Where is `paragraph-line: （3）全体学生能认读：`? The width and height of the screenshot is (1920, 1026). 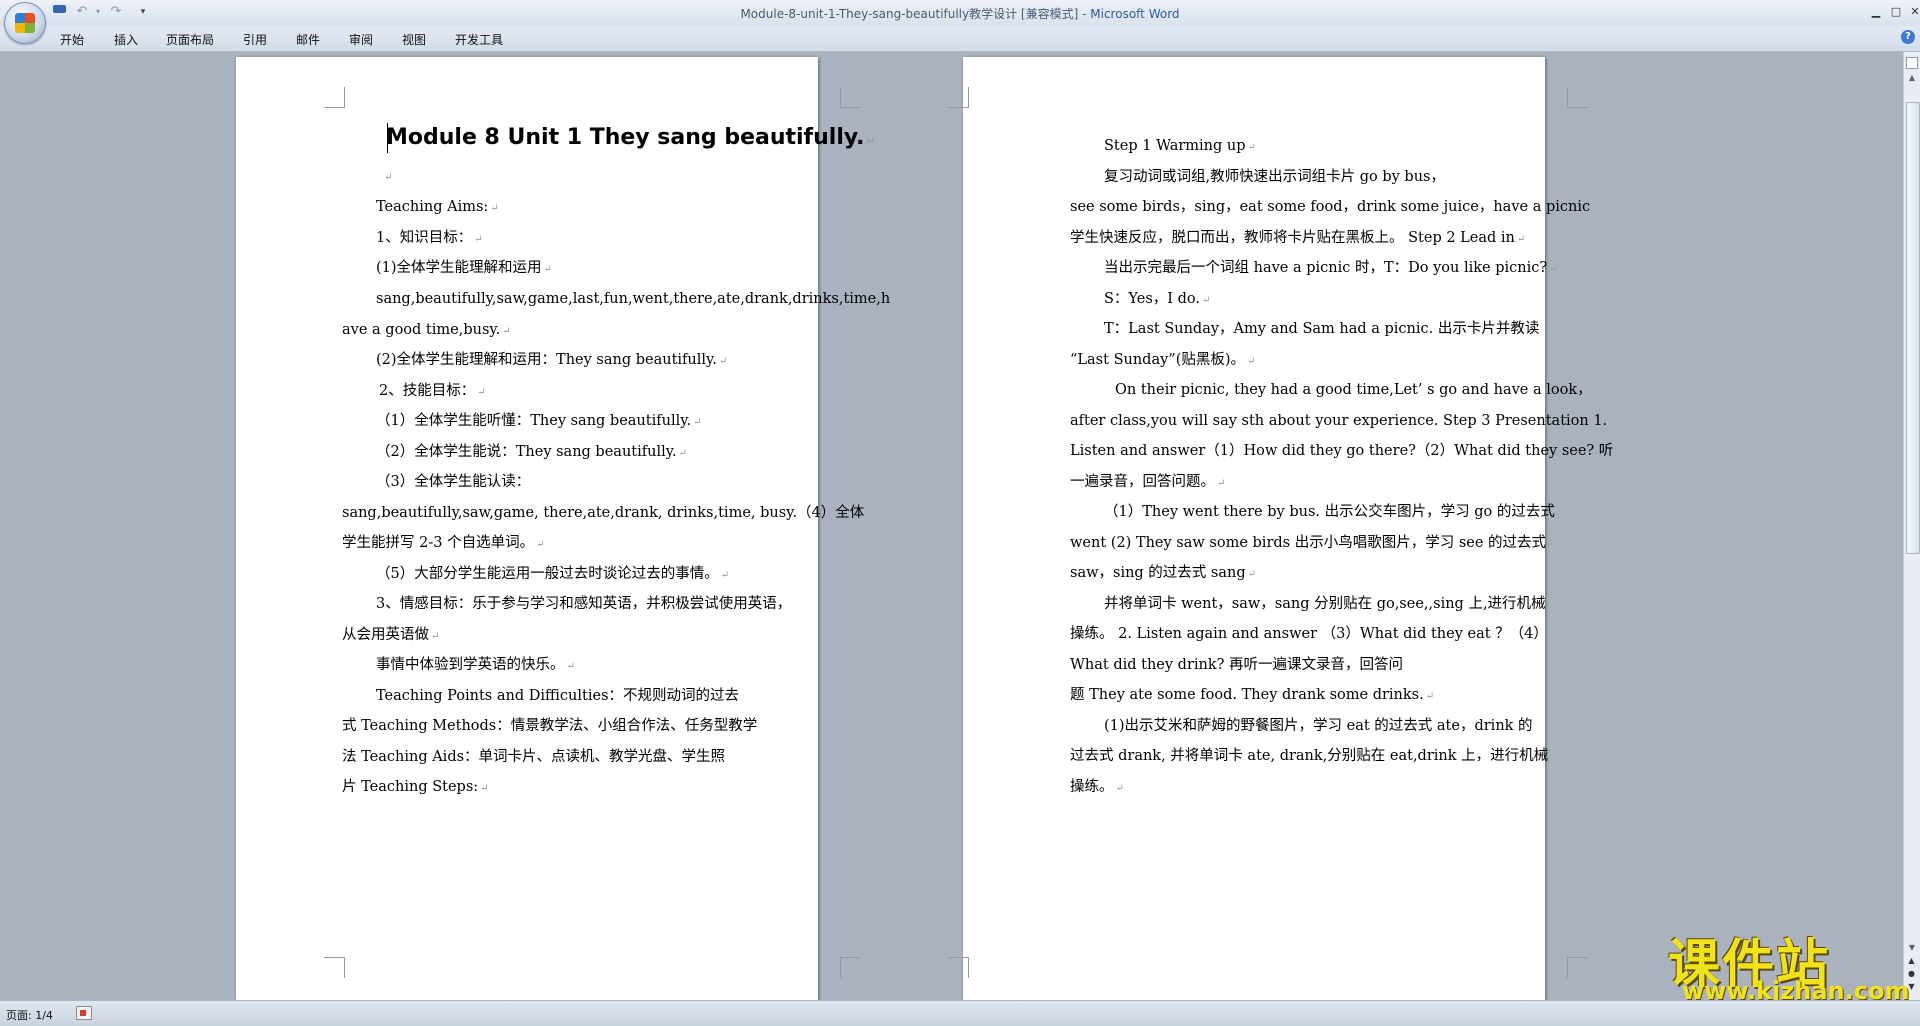 paragraph-line: （3）全体学生能认读： is located at coordinates (453, 482).